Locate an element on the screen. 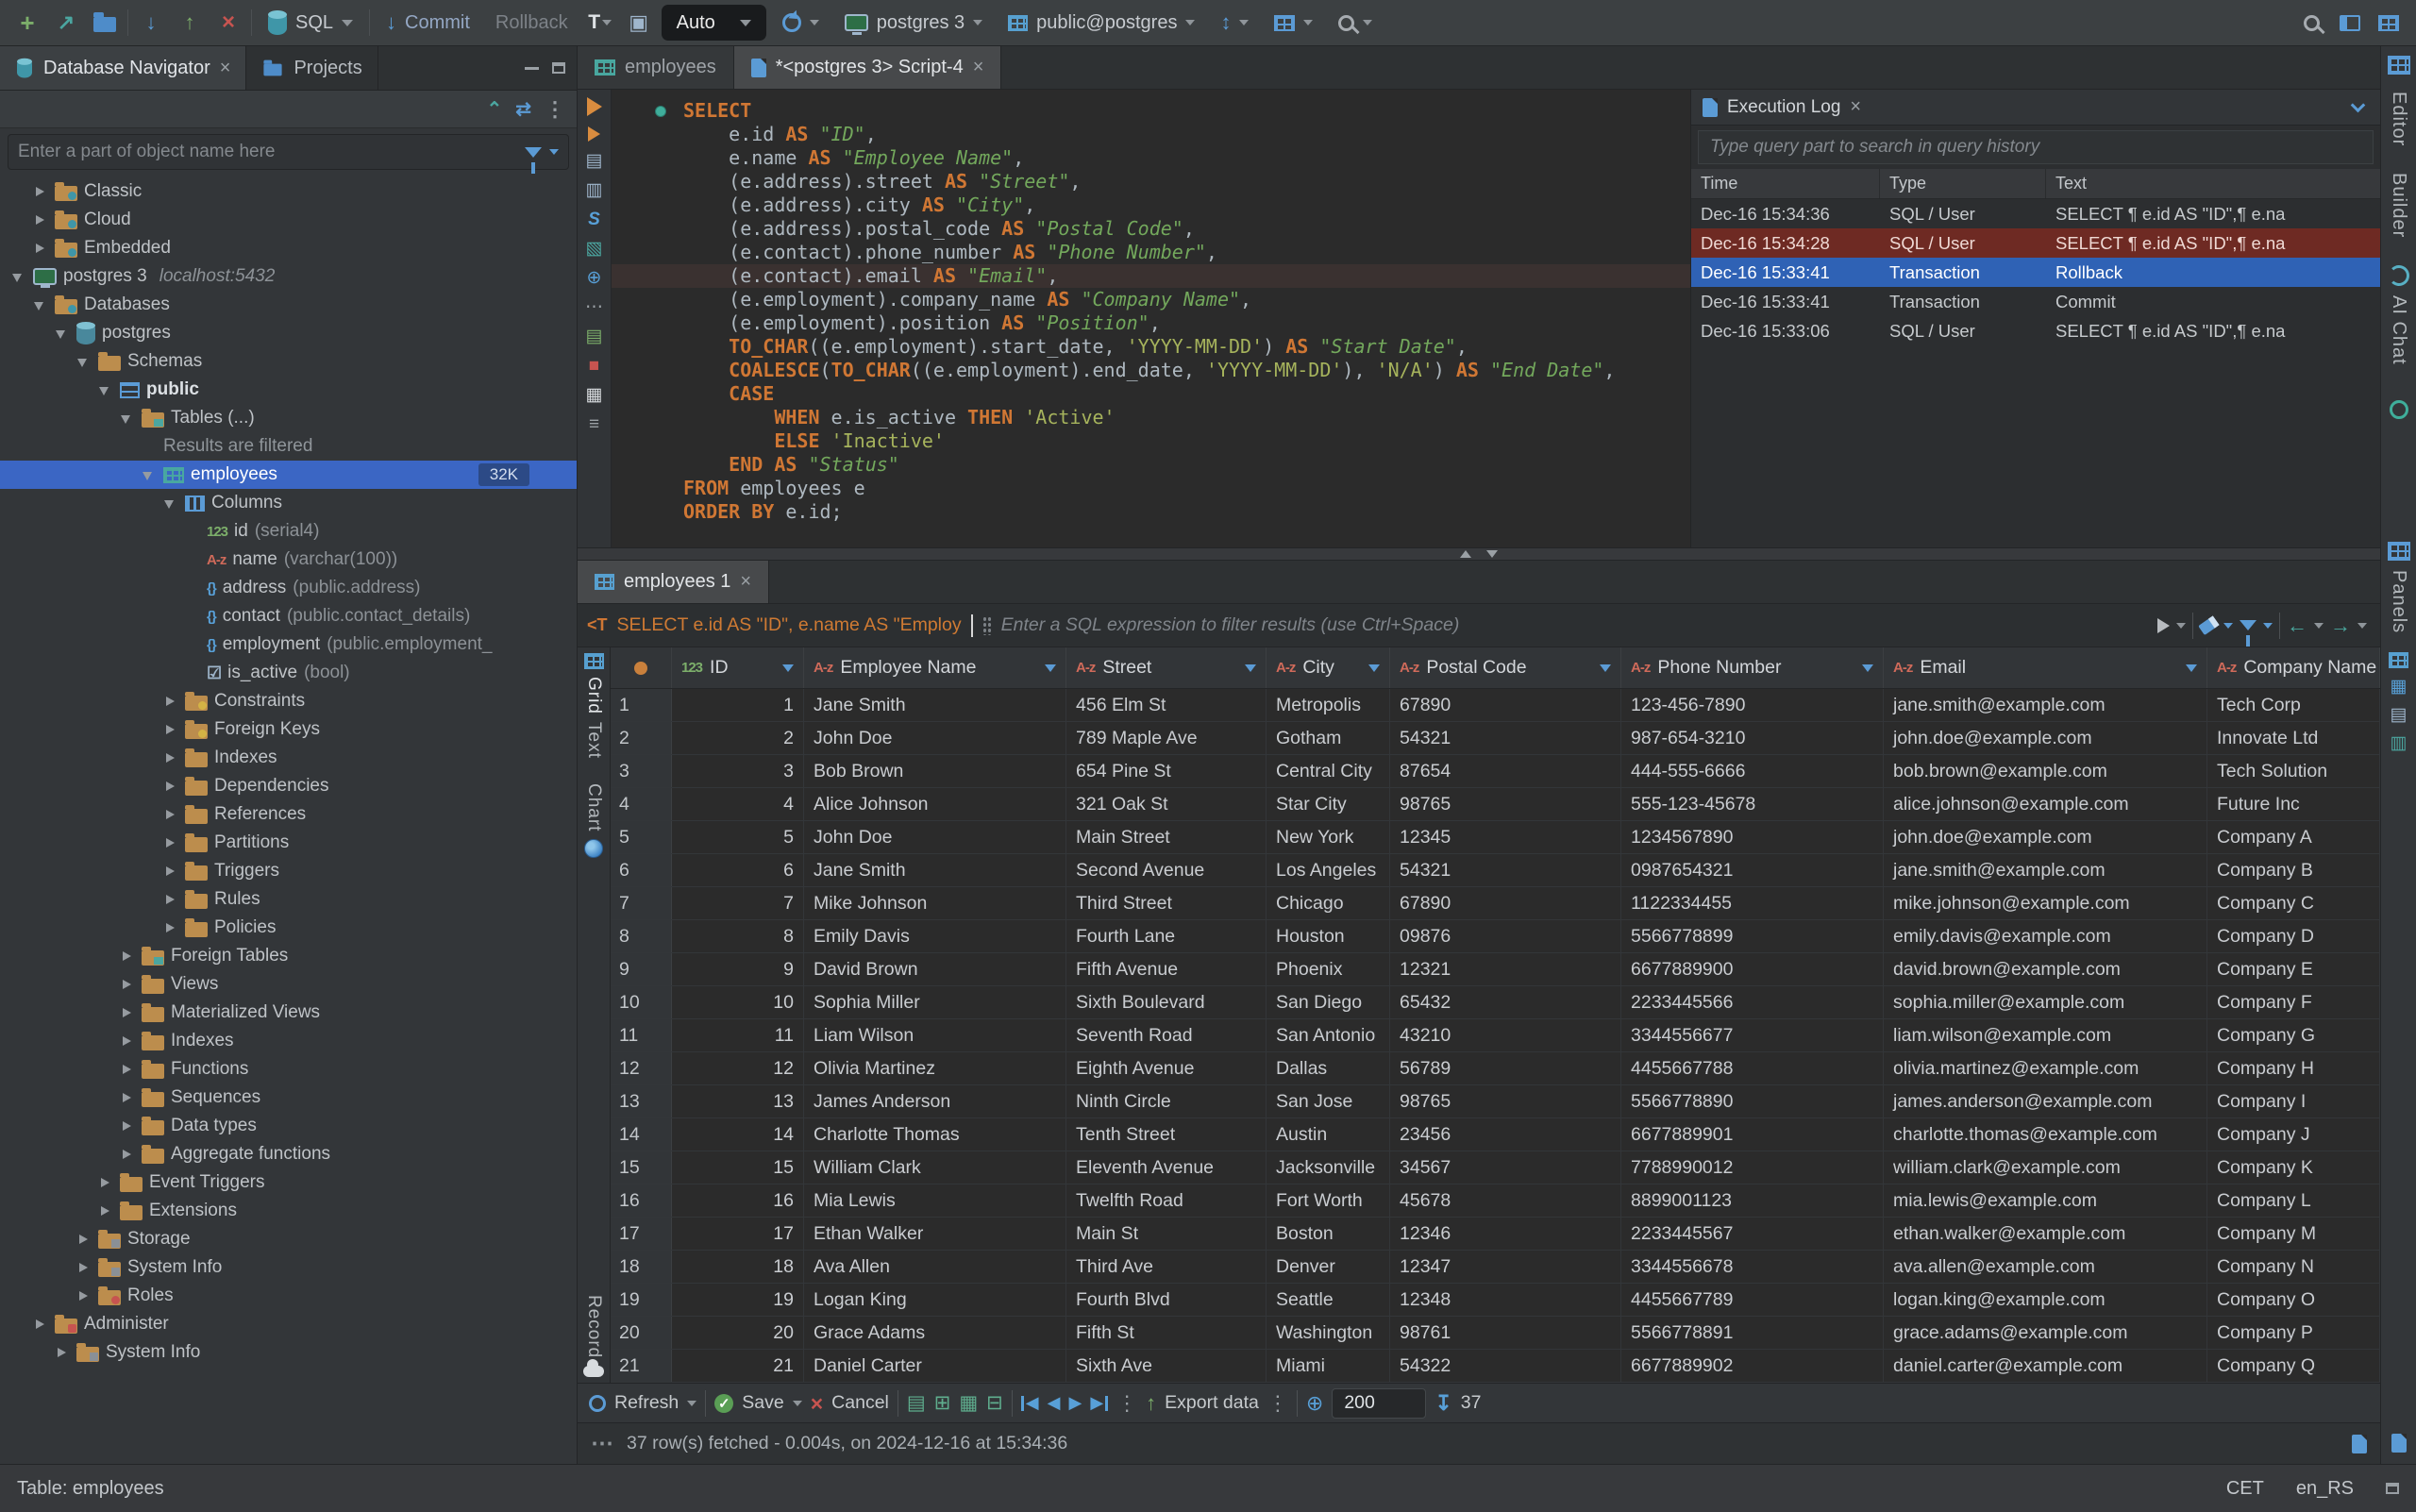 This screenshot has height=1512, width=2416. clear-filter-icon is located at coordinates (2209, 625).